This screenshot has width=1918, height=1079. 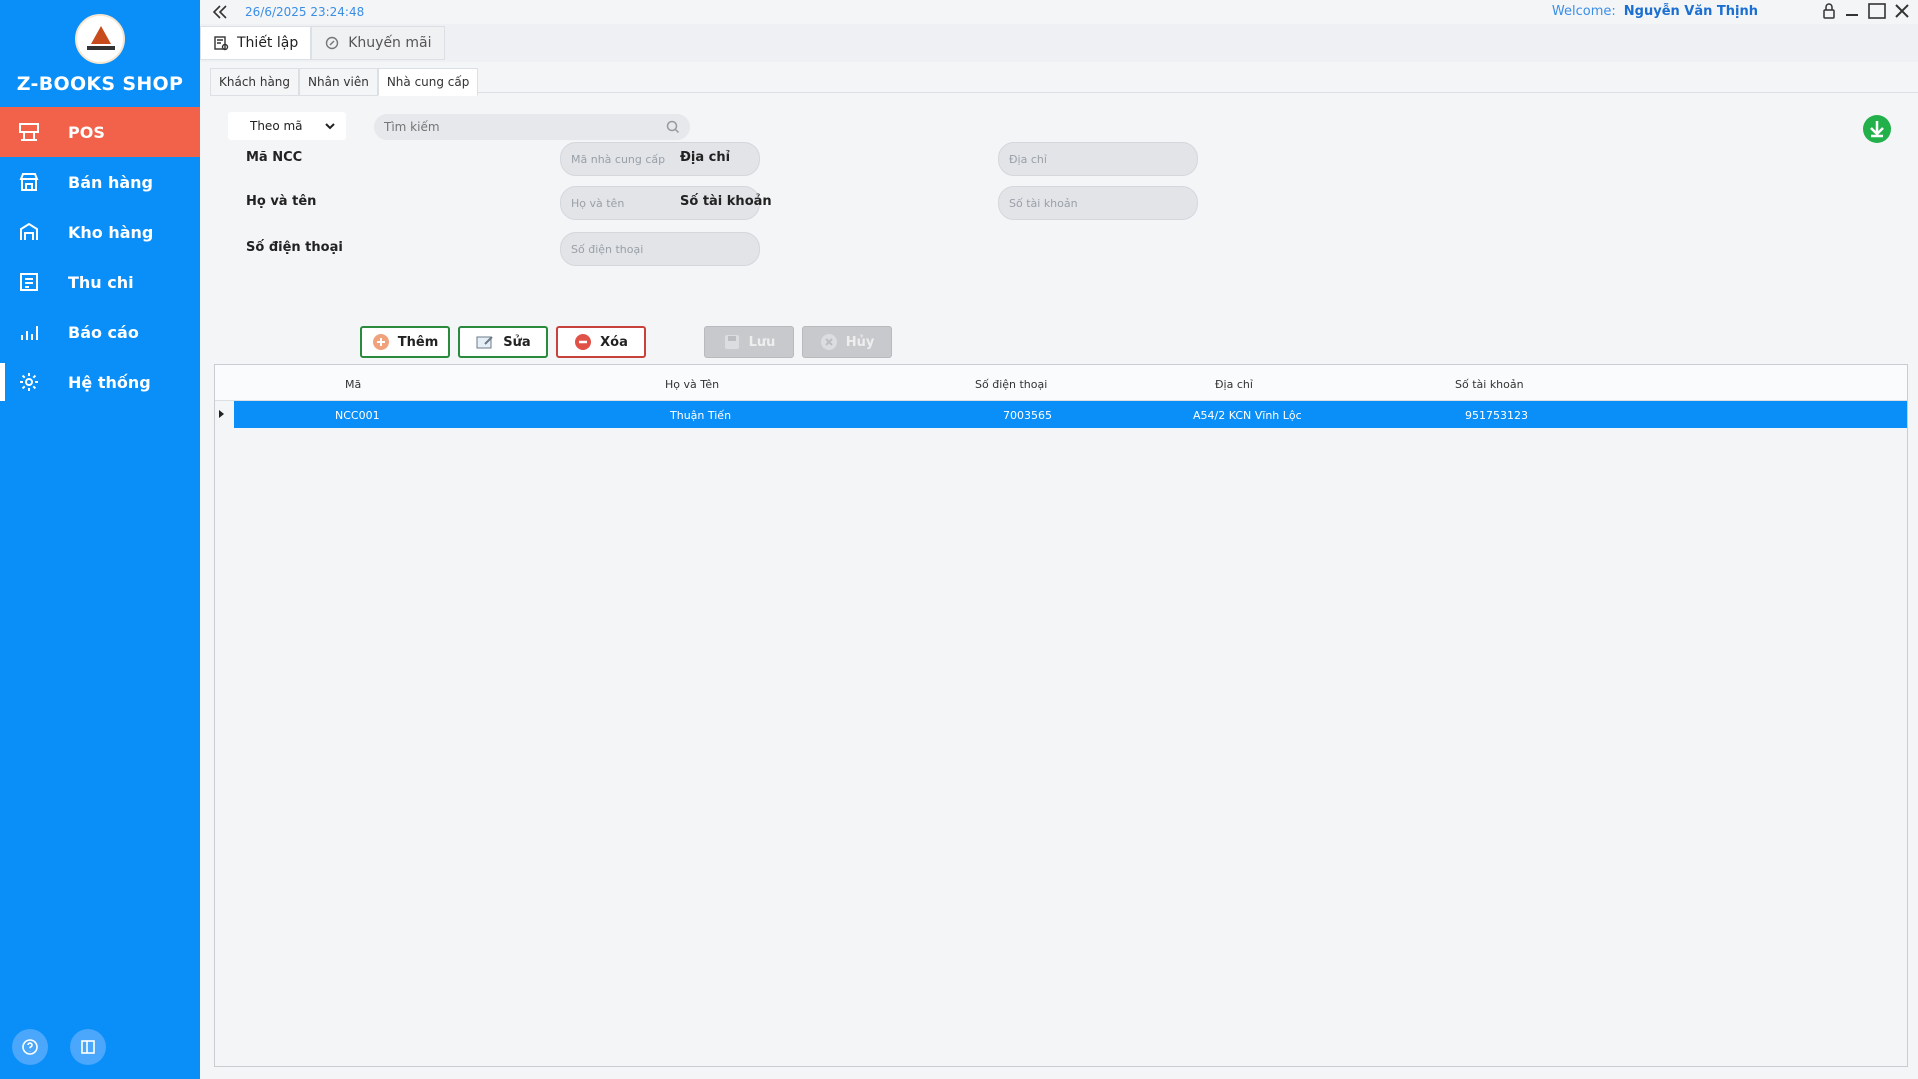 I want to click on main-tabs: Thiết lập Khuyến mãi, so click(x=322, y=44).